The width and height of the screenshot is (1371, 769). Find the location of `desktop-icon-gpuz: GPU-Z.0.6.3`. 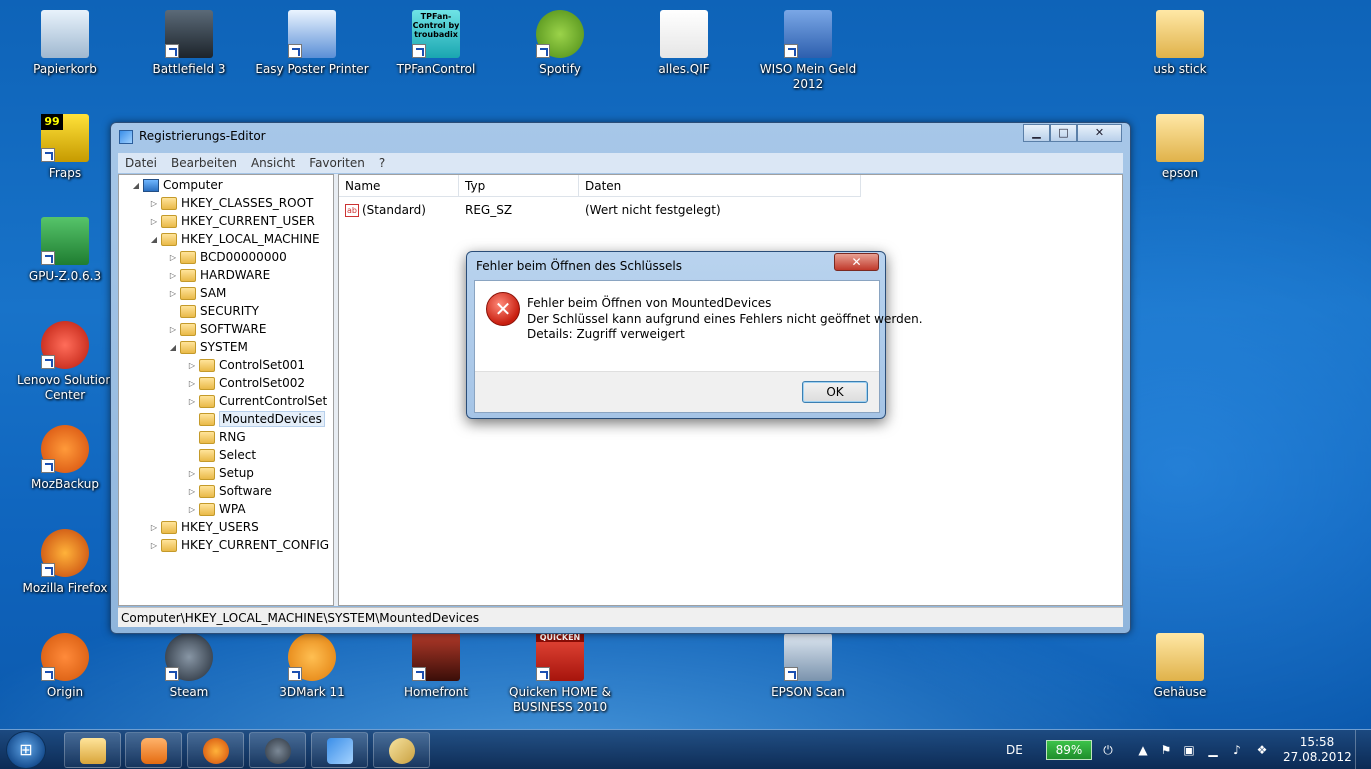

desktop-icon-gpuz: GPU-Z.0.6.3 is located at coordinates (65, 250).